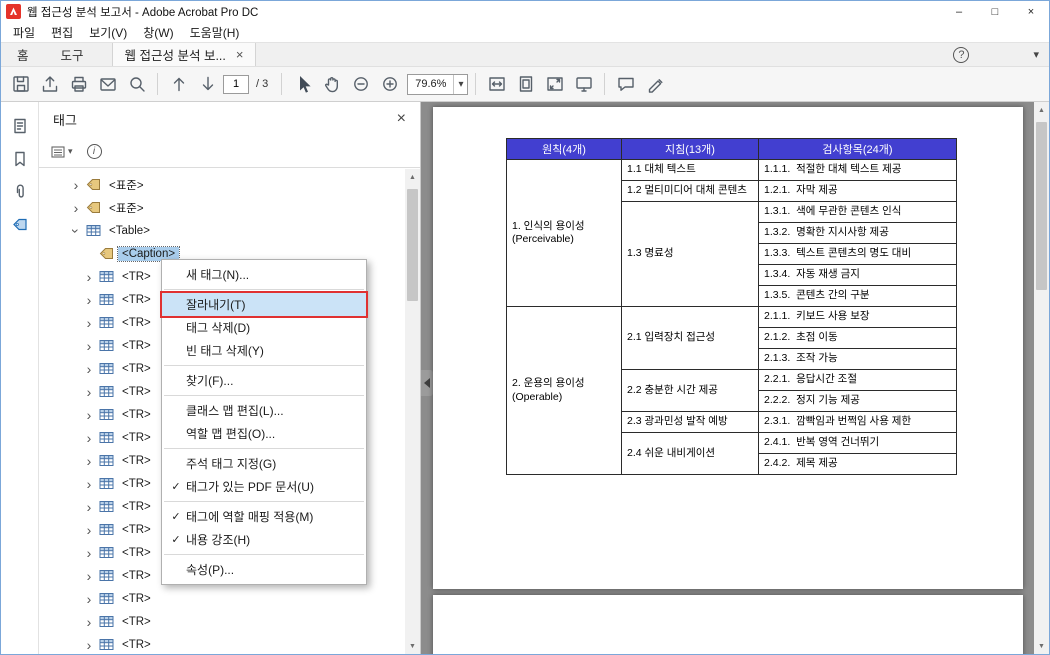 The height and width of the screenshot is (655, 1050). What do you see at coordinates (264, 327) in the screenshot?
I see `context-menu-item: 태그 삭제(D)` at bounding box center [264, 327].